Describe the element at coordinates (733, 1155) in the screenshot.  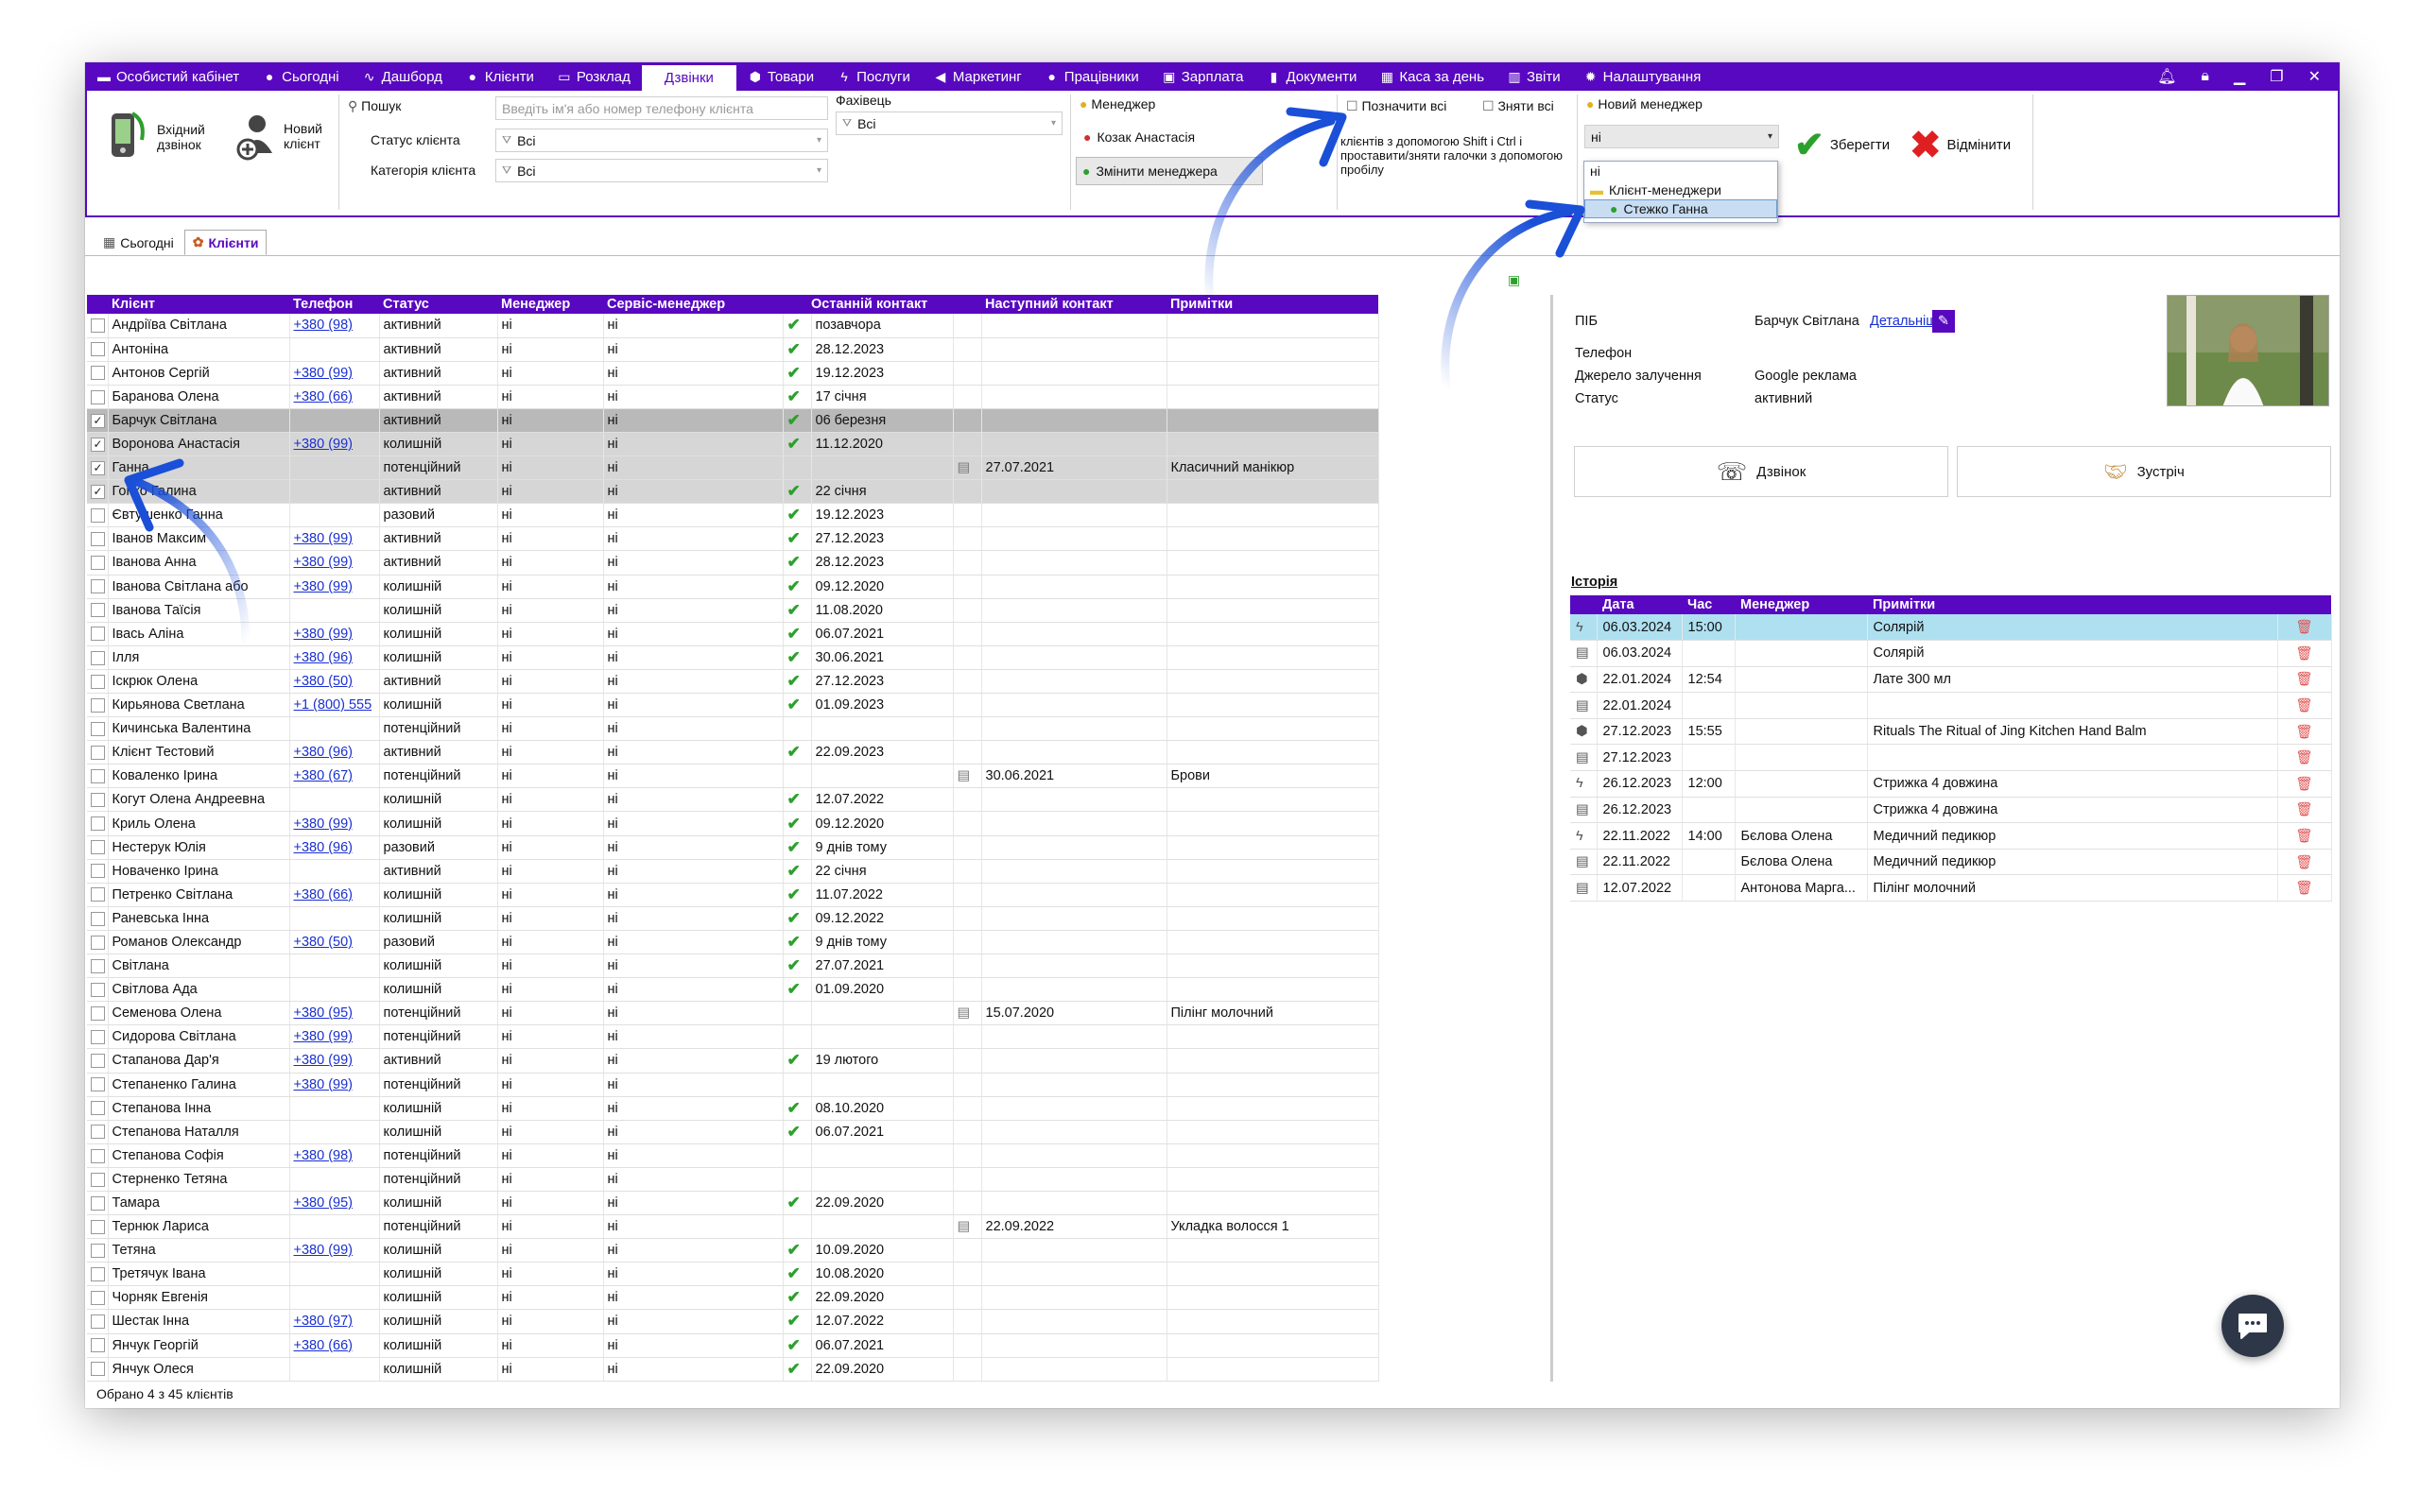
I see `table-row: Степанова Софія +380 (98) потенційний ні ні` at that location.